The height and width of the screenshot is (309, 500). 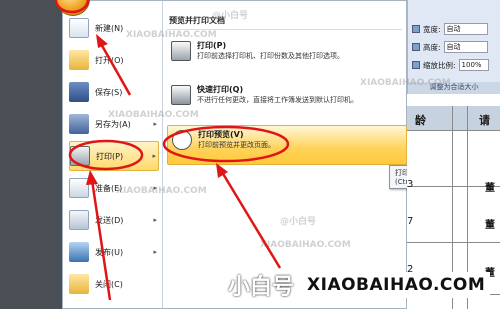 I want to click on quick-print-option-title: 快速打印(Q), so click(x=220, y=89).